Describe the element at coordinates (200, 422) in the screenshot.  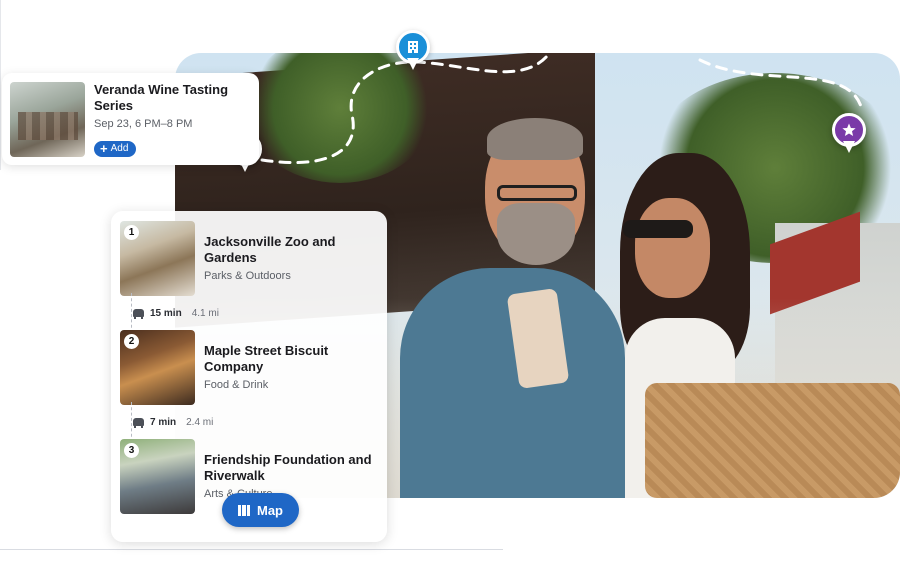
I see `leg-distance: 2.4 mi` at that location.